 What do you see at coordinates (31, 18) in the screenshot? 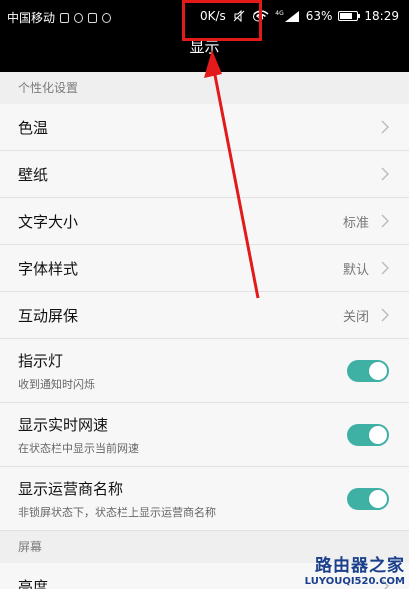
I see `carrier-name: 中国移动` at bounding box center [31, 18].